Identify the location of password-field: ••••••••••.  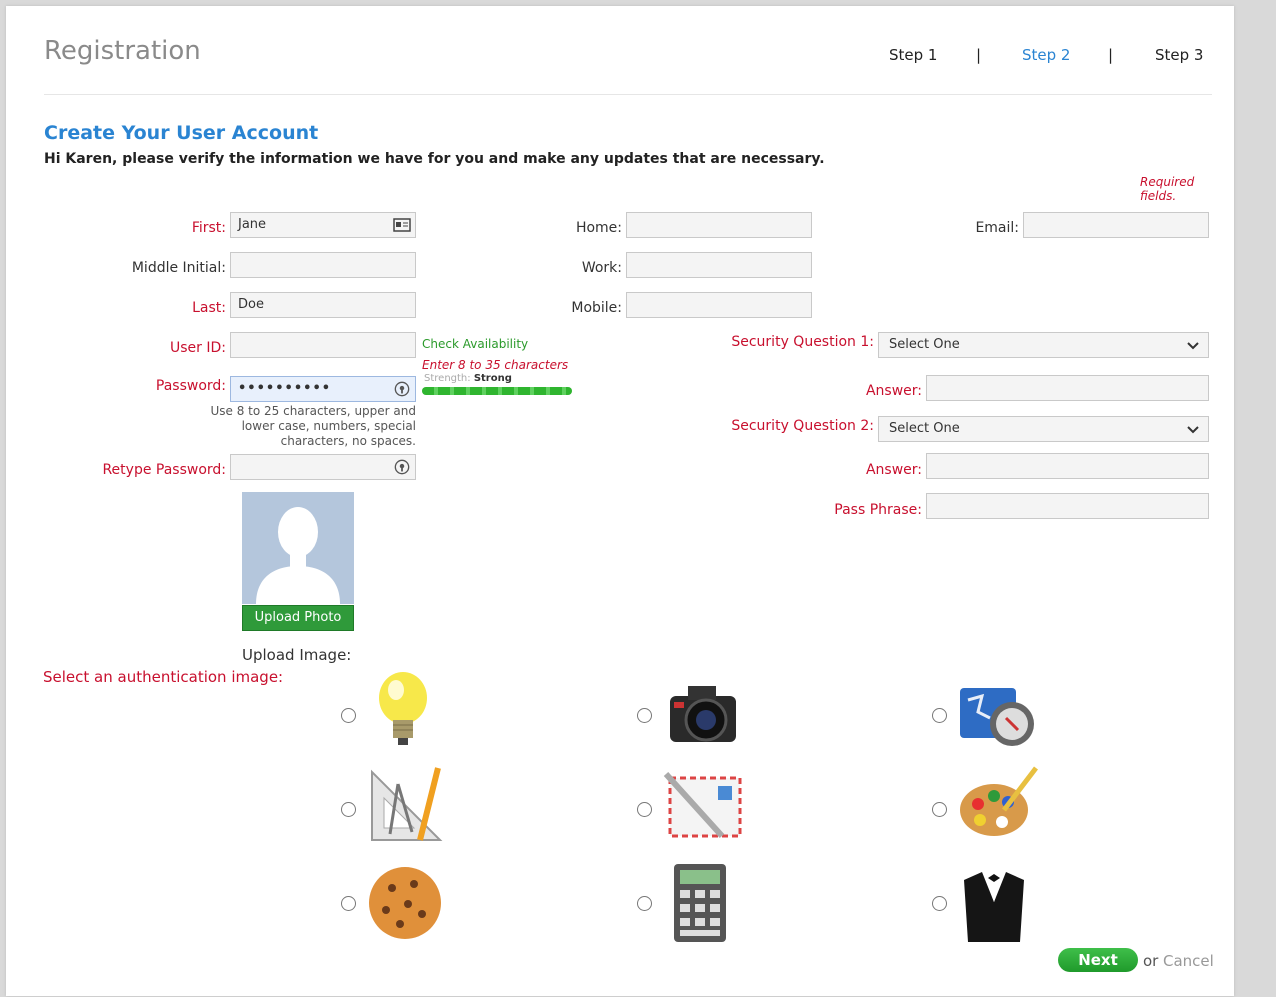
(323, 389).